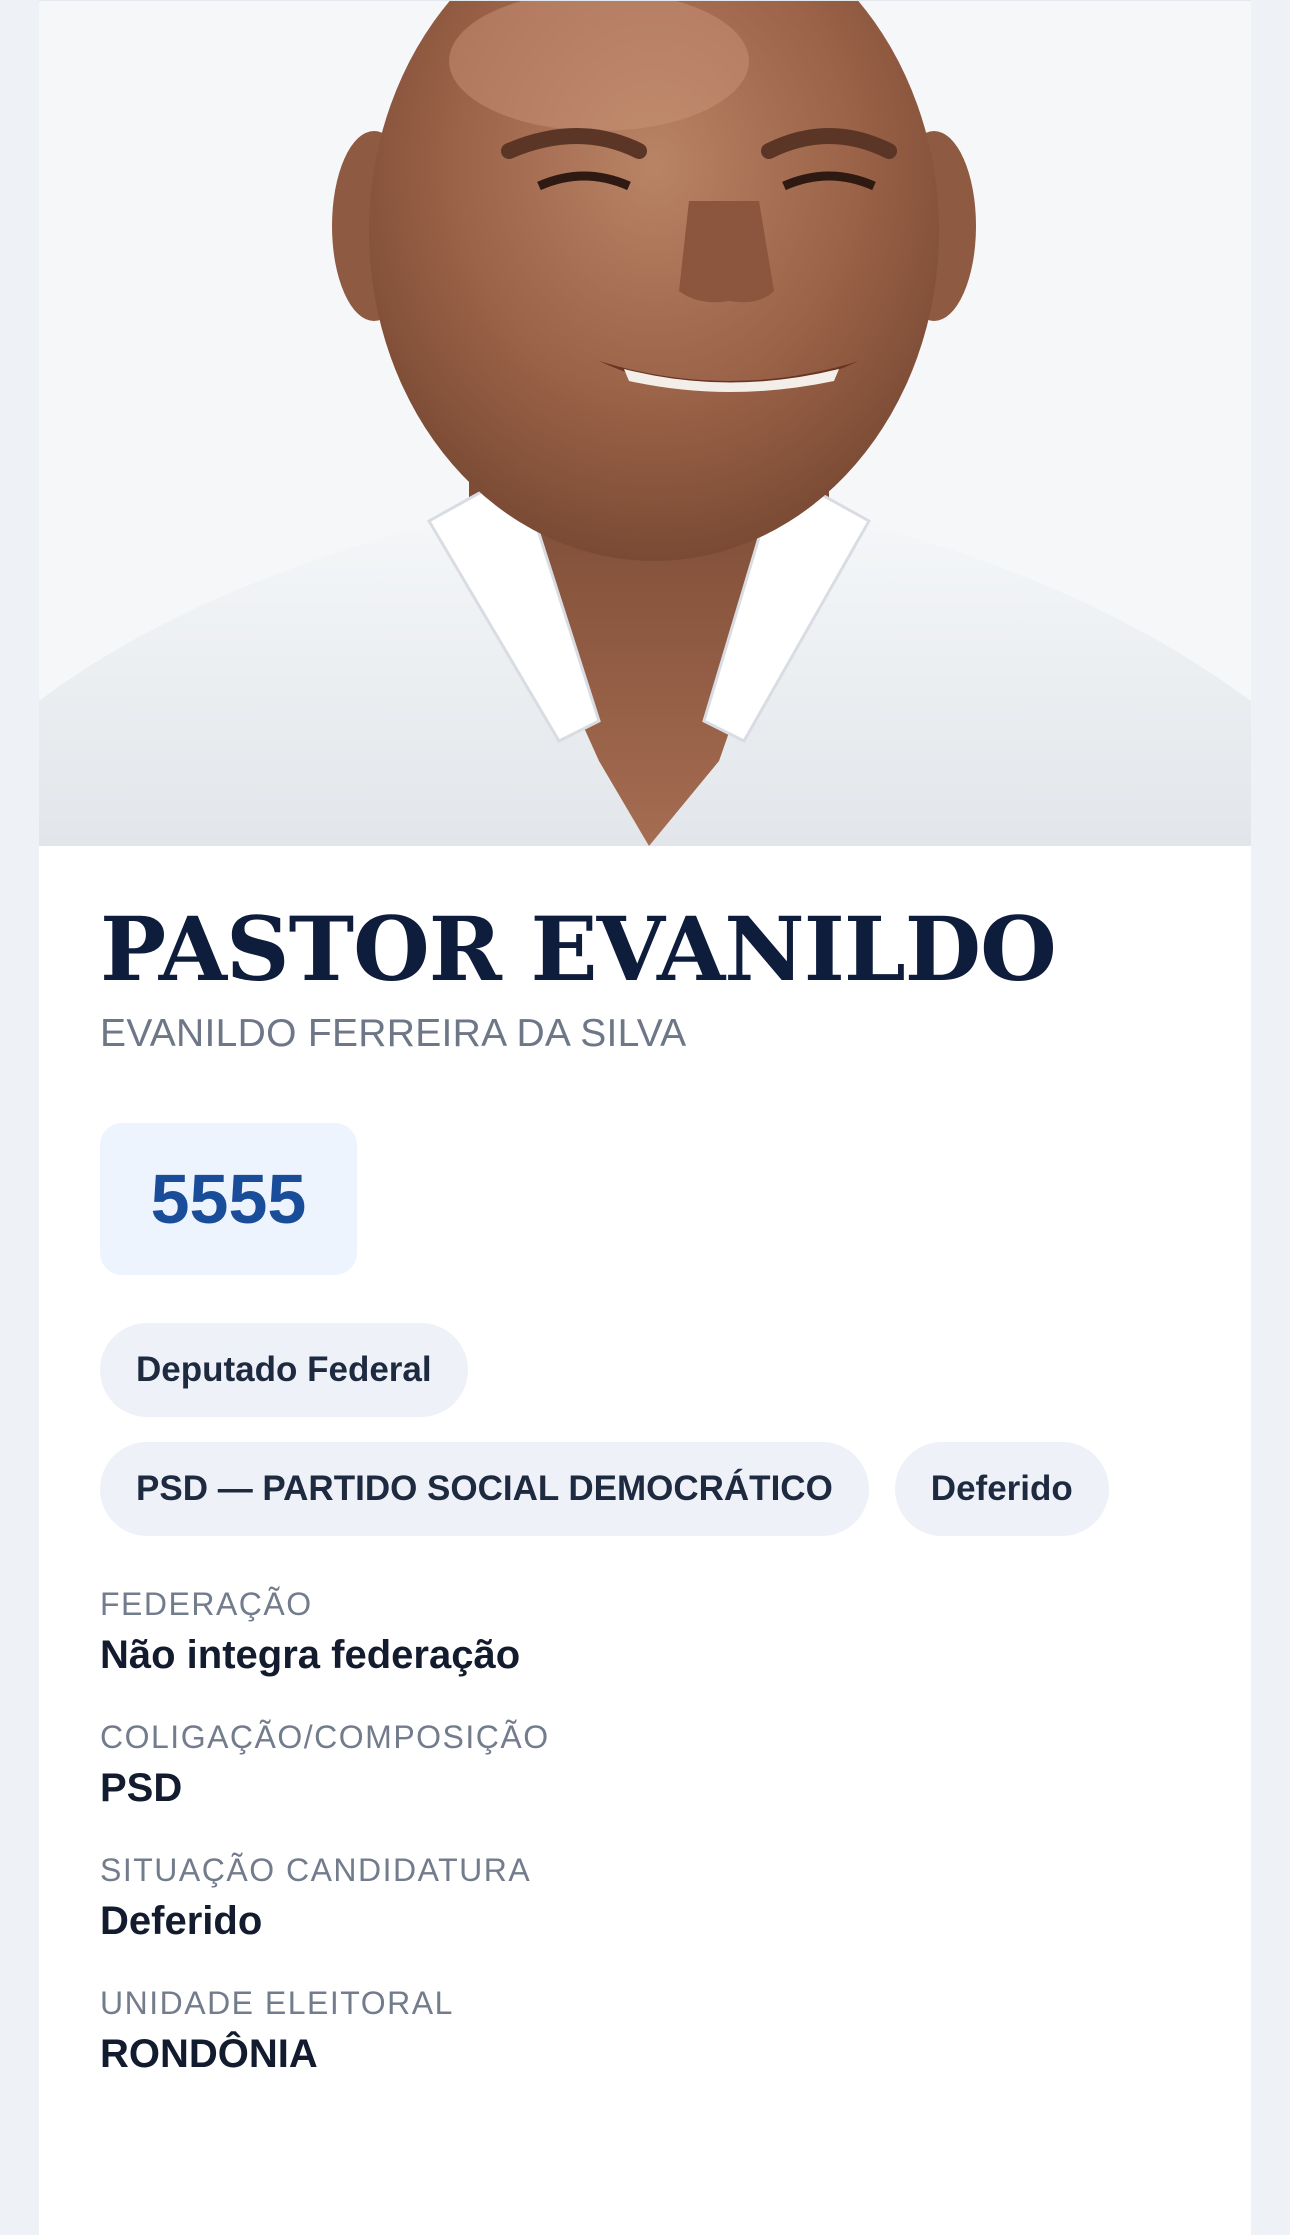 This screenshot has height=2235, width=1290. I want to click on status-chip: Deferido, so click(1001, 1488).